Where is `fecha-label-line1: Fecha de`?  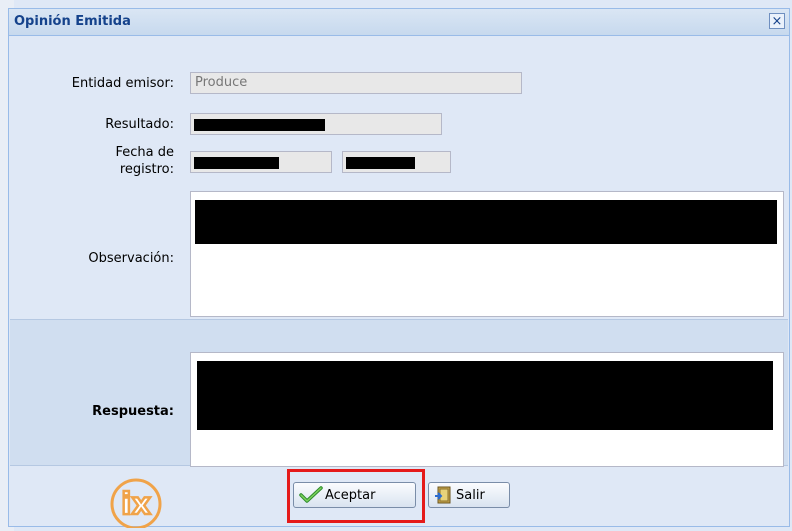
fecha-label-line1: Fecha de is located at coordinates (145, 152).